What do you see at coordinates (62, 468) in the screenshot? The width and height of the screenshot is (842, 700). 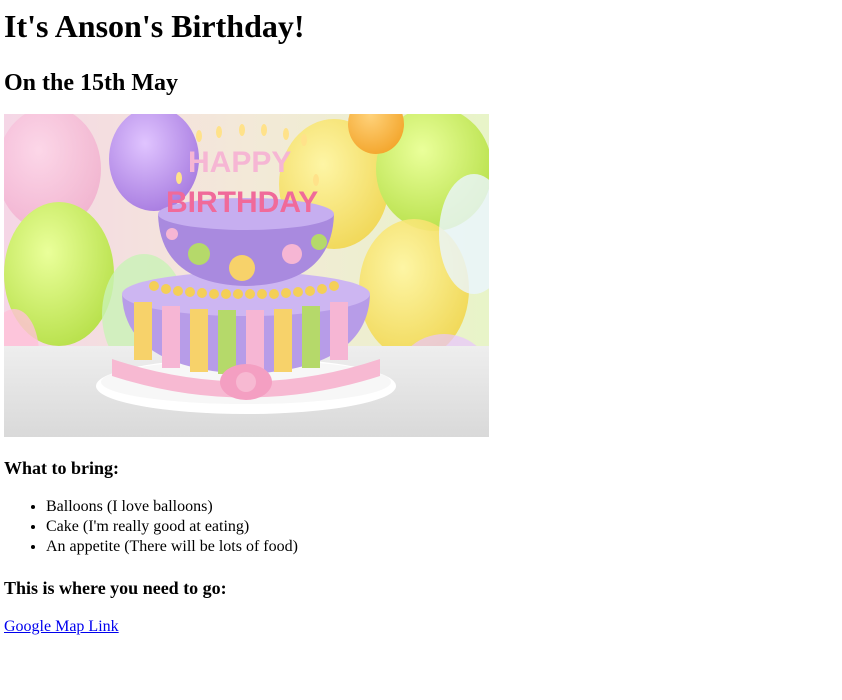 I see `bring-heading: What to bring:` at bounding box center [62, 468].